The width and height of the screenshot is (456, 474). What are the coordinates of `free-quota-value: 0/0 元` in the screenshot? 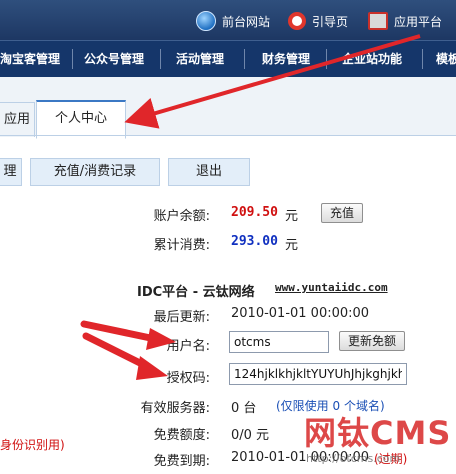 It's located at (250, 435).